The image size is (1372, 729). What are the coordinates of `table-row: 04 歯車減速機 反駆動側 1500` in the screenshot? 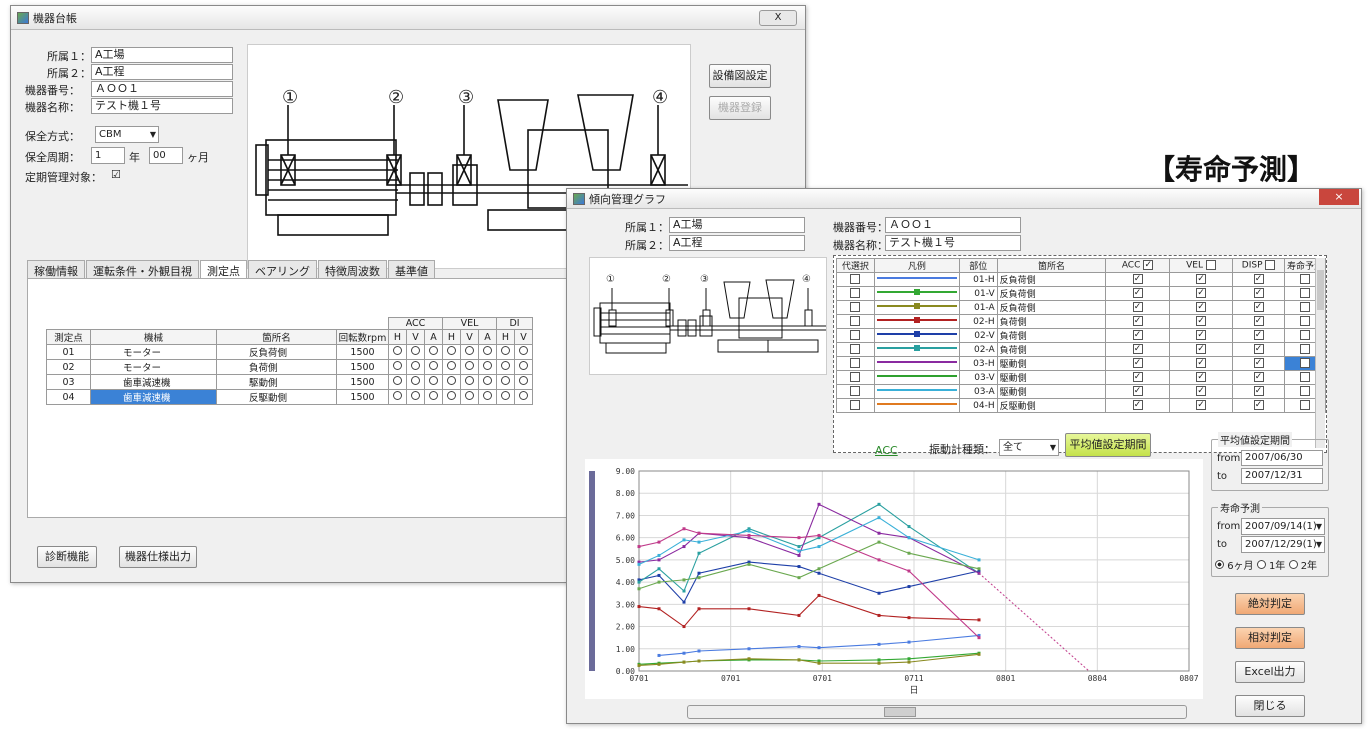 It's located at (289, 397).